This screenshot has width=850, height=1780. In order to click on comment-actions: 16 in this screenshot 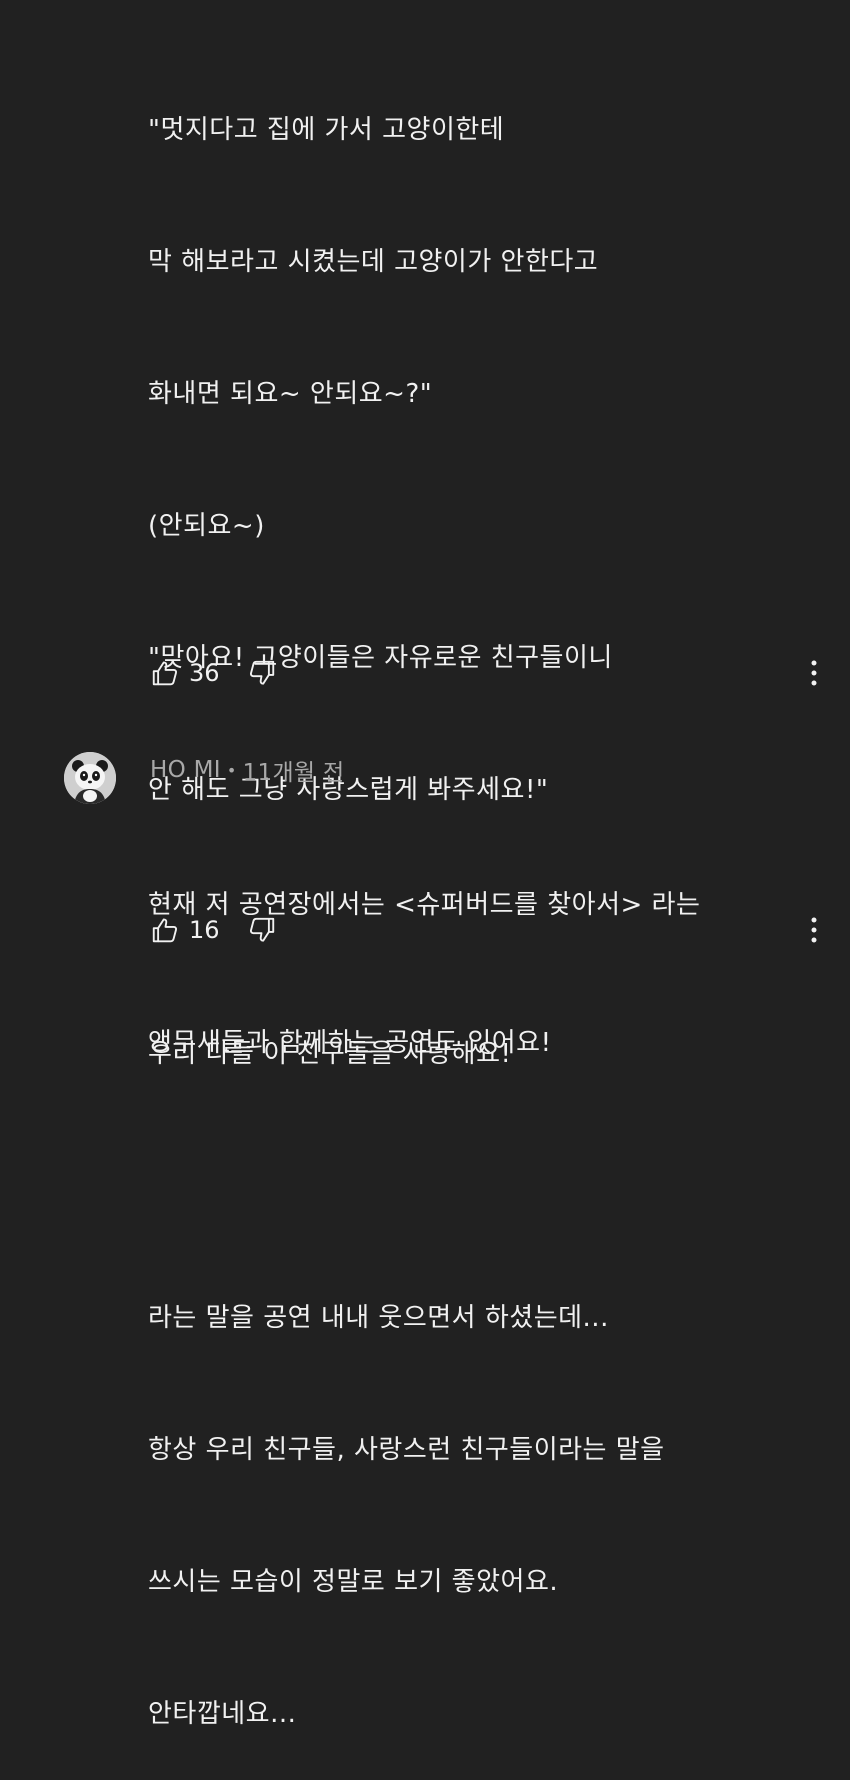, I will do `click(213, 930)`.